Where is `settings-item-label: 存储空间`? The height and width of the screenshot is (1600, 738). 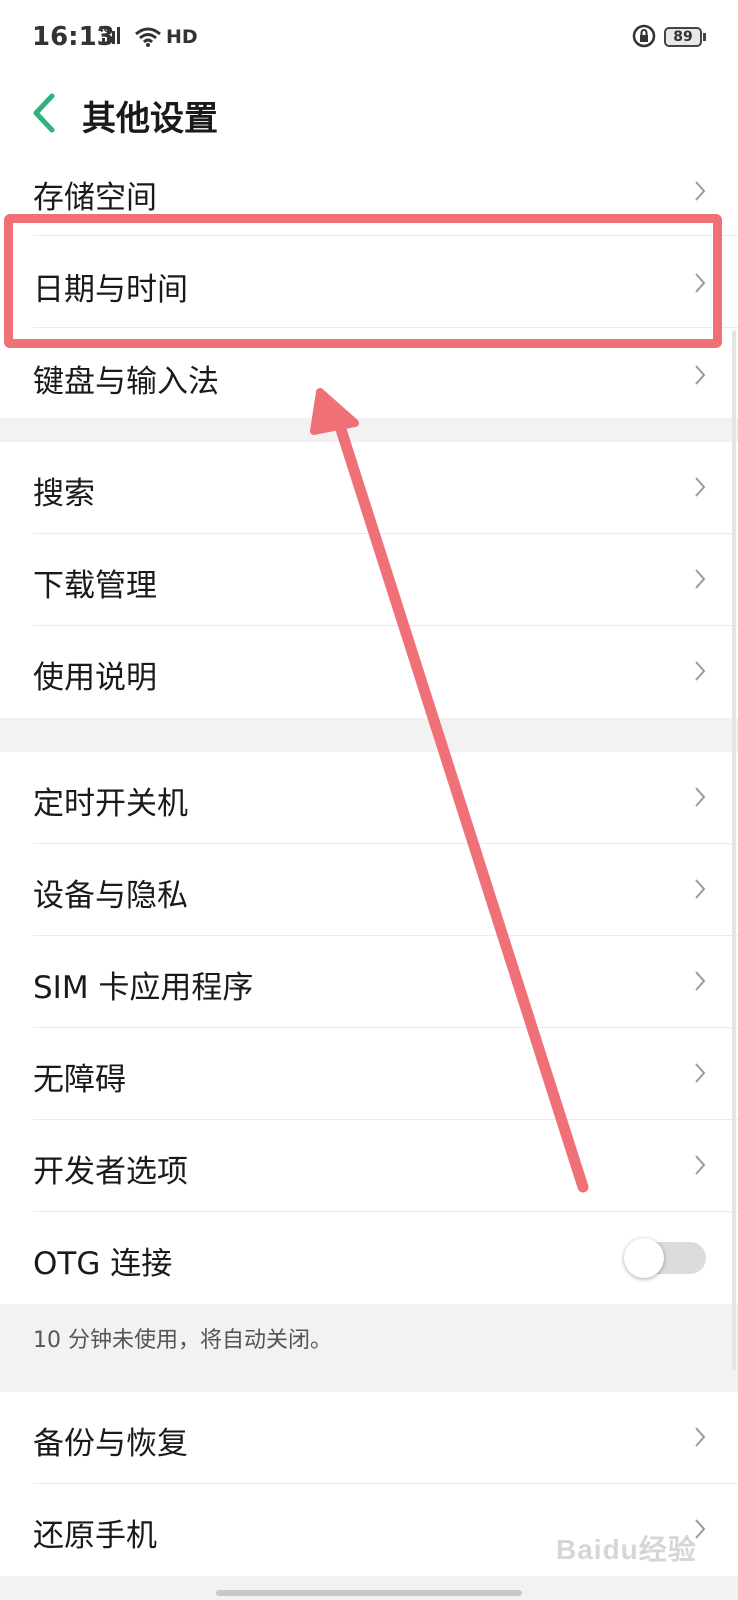
settings-item-label: 存储空间 is located at coordinates (95, 198).